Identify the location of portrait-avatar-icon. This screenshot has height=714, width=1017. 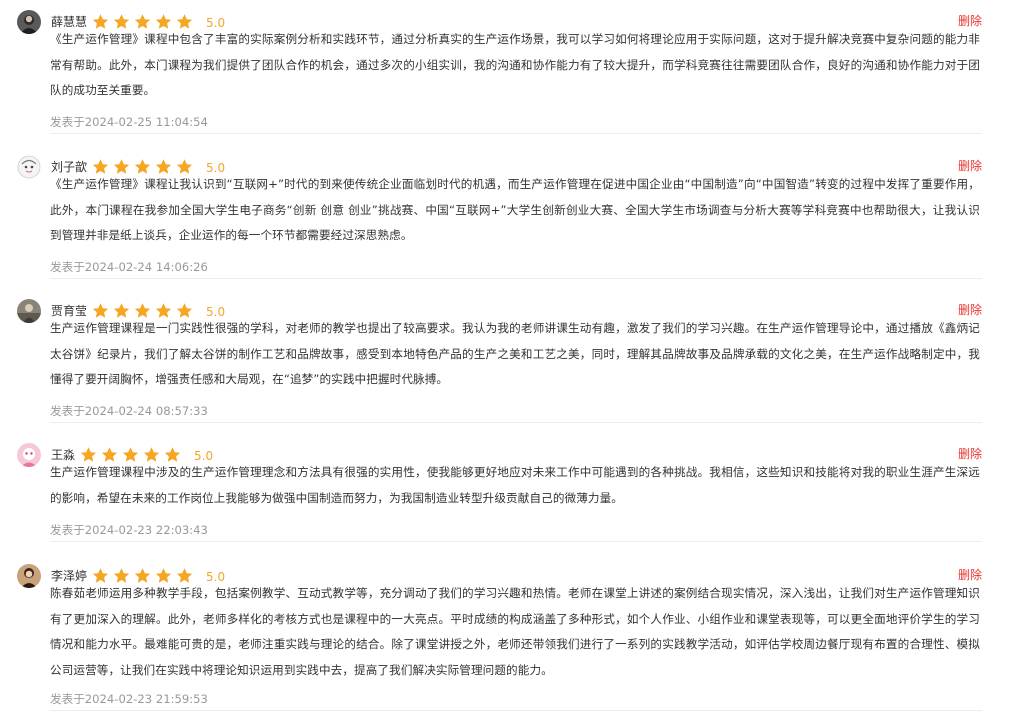
(29, 22).